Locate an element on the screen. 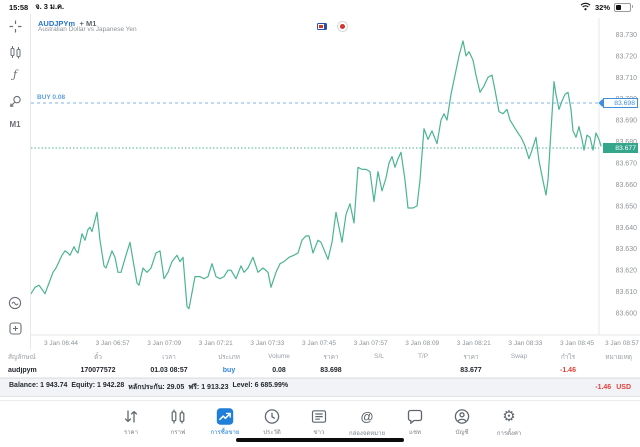 This screenshot has height=447, width=640. status-bar: 15:58 จ. 3 ม.ค. 32% is located at coordinates (320, 7).